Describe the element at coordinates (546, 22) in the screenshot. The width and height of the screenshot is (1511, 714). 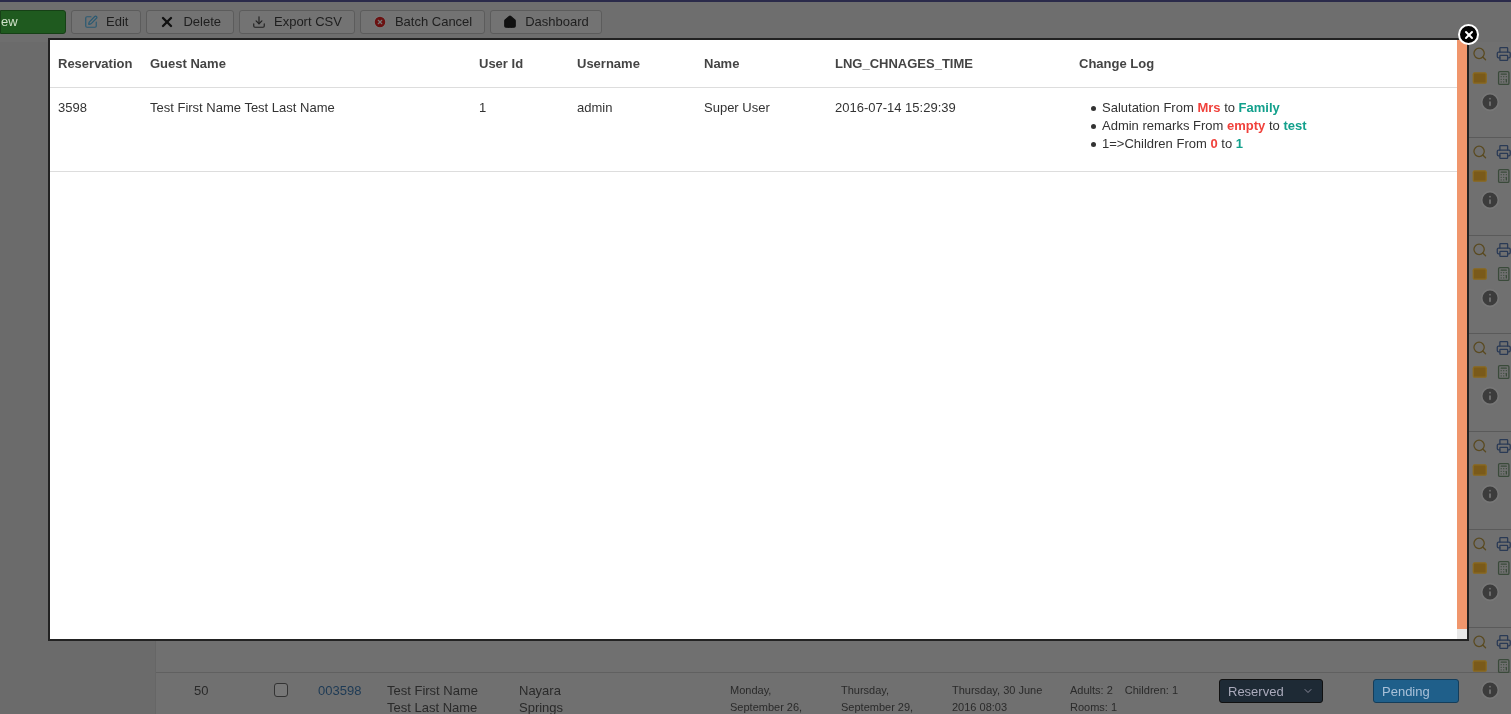
I see `toolbar-button: Dashboard` at that location.